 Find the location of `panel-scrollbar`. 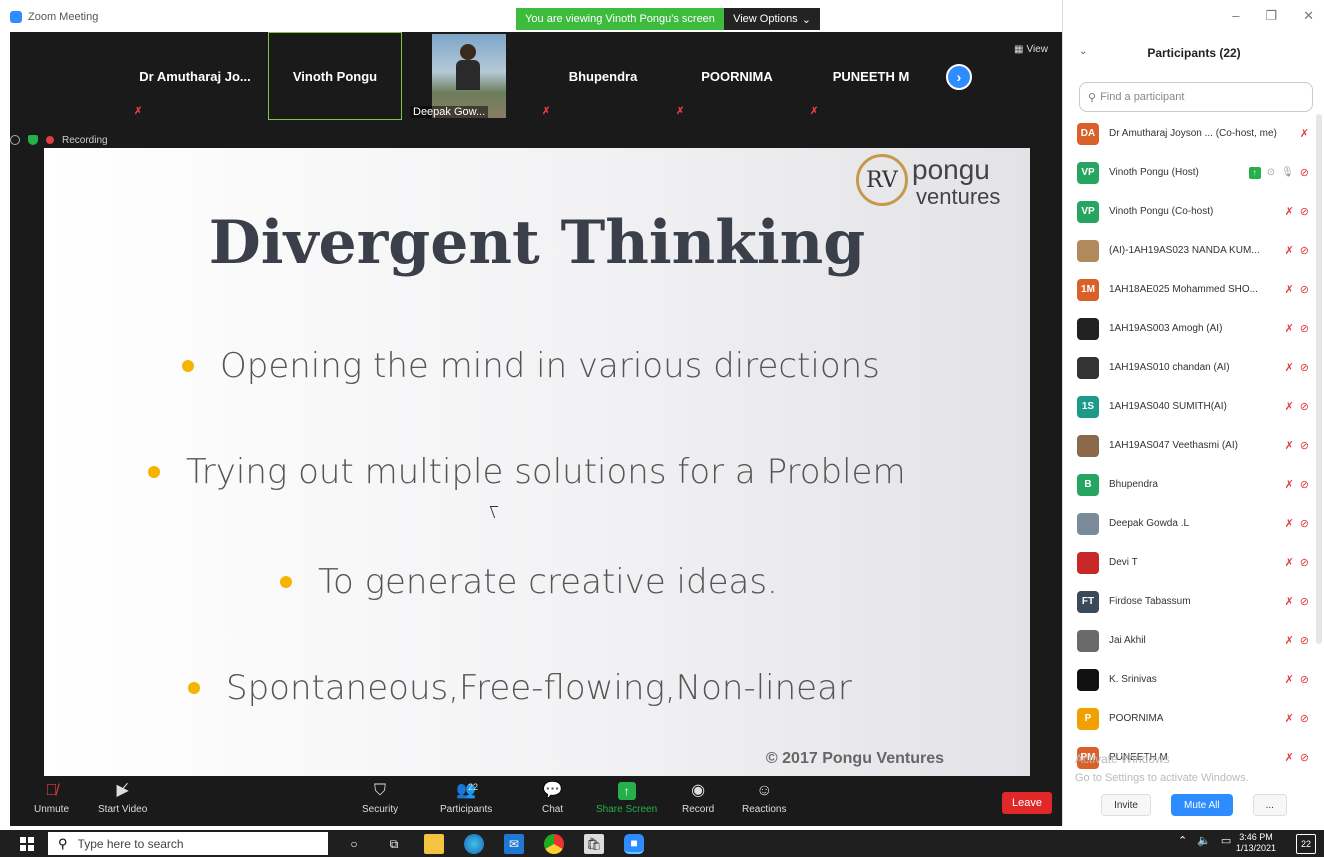

panel-scrollbar is located at coordinates (1319, 379).